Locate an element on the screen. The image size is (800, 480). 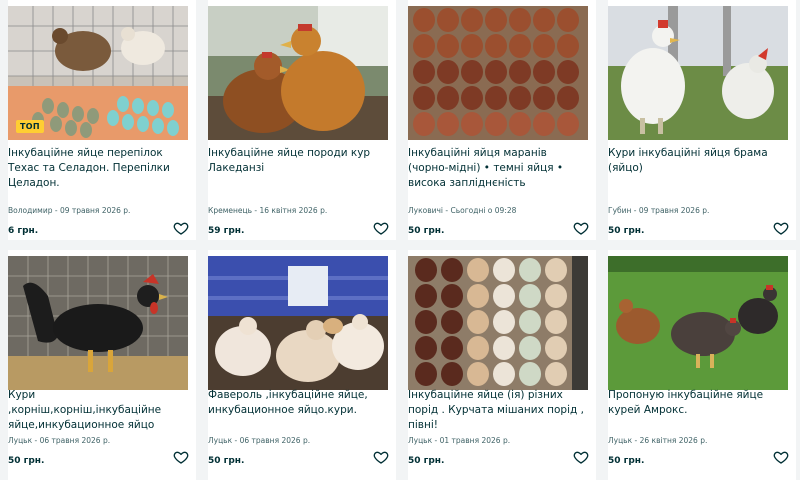
top-badge: ТОП is located at coordinates (30, 126).